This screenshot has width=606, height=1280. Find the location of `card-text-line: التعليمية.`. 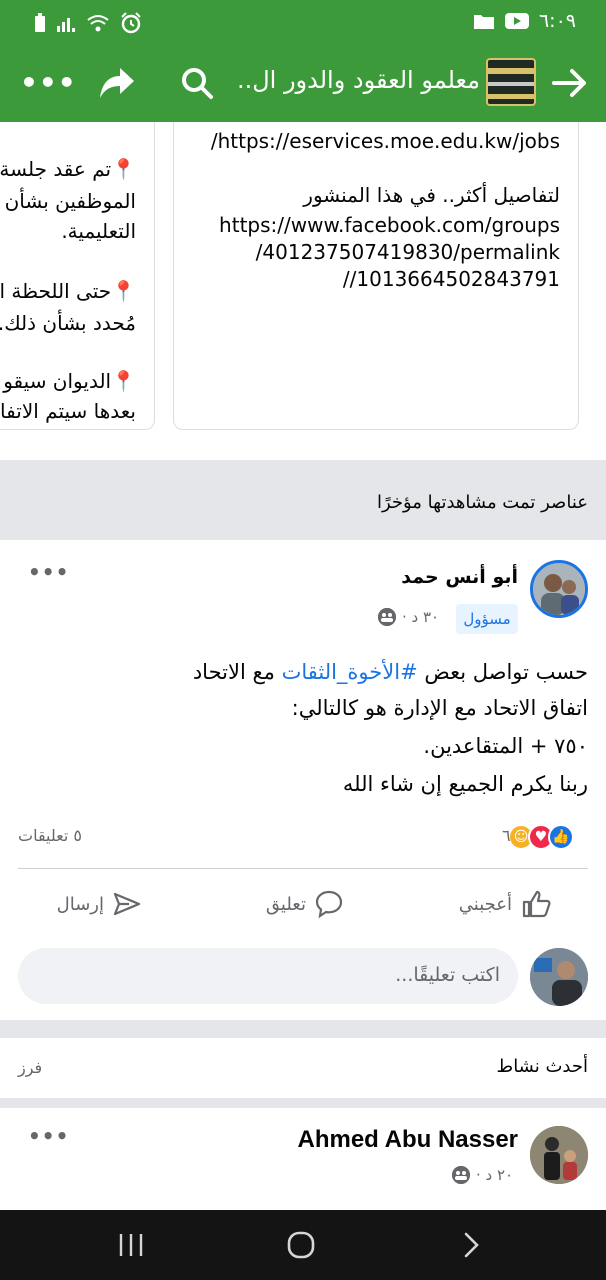

card-text-line: التعليمية. is located at coordinates (98, 231).